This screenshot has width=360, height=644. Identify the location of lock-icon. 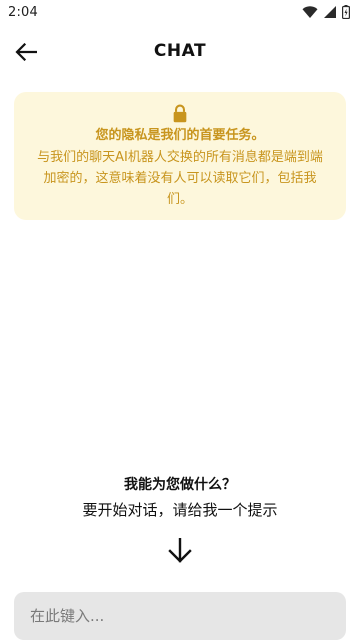
(180, 113).